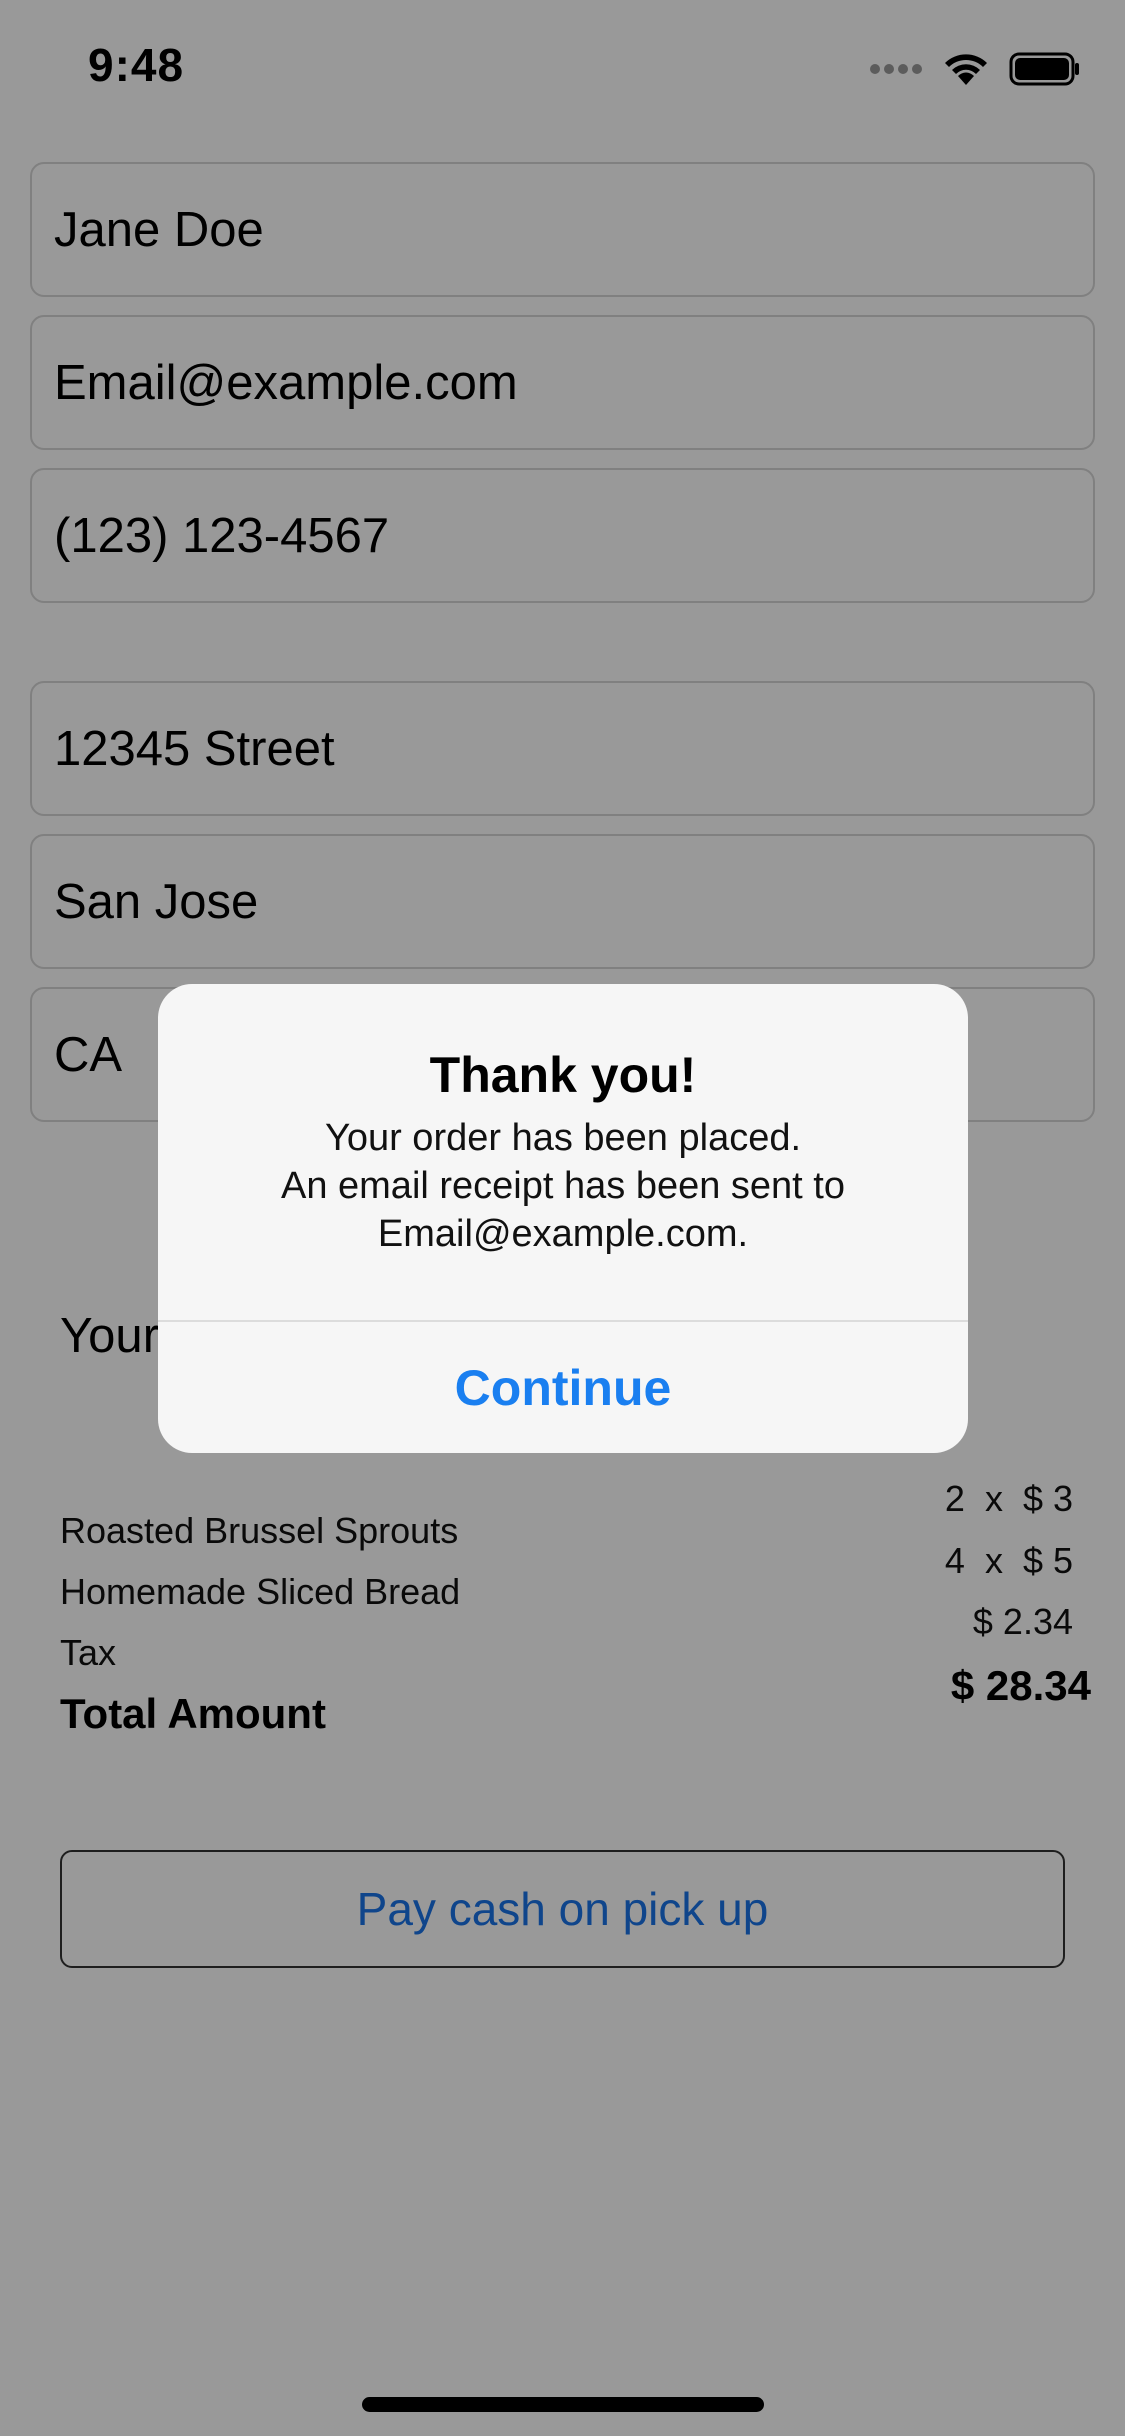  I want to click on home-indicator, so click(563, 2404).